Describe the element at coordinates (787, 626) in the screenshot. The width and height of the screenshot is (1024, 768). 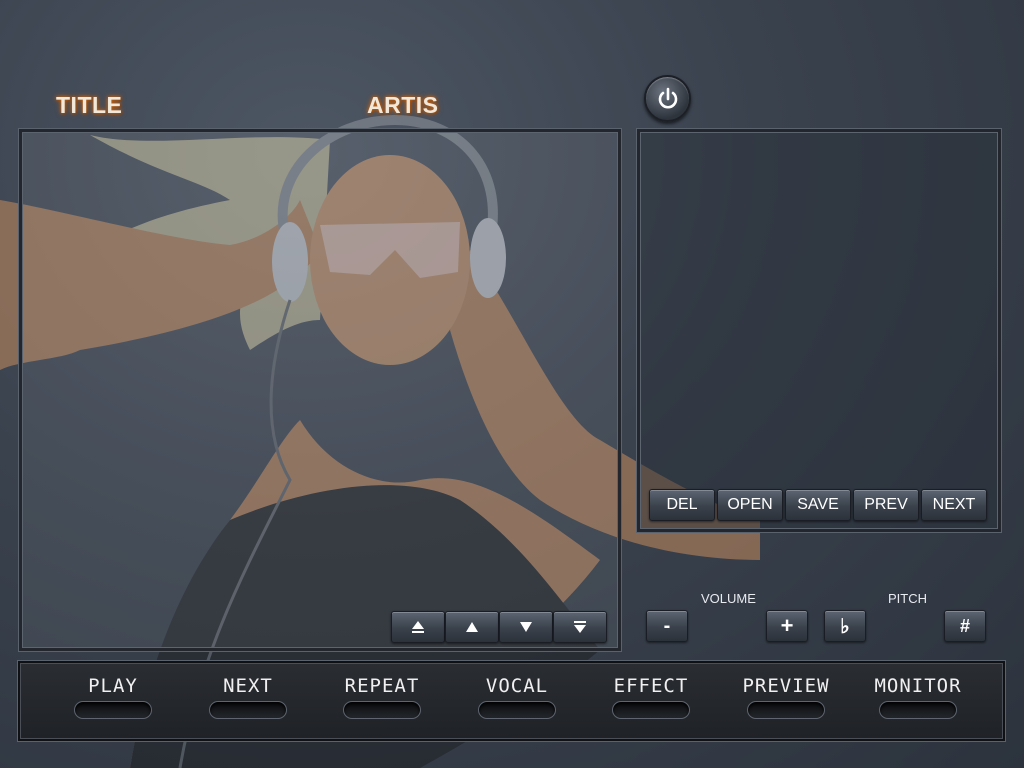
I see `volume-up-button: +` at that location.